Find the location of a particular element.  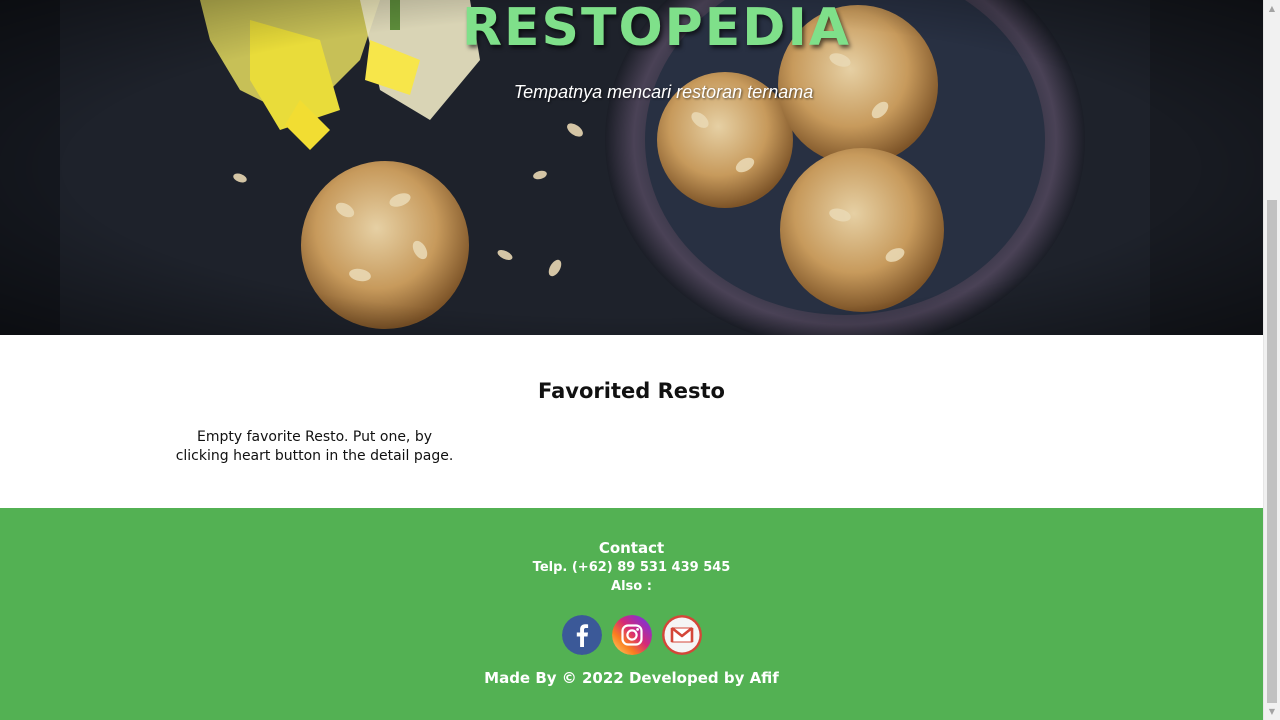

site-title: RESTOPEDIA is located at coordinates (656, 29).